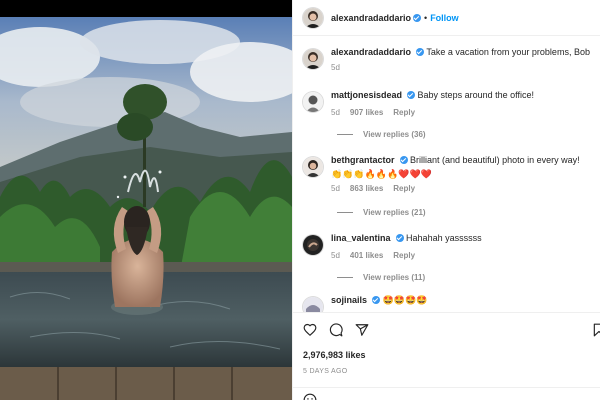  I want to click on post-time: 5 DAYS AGO, so click(325, 371).